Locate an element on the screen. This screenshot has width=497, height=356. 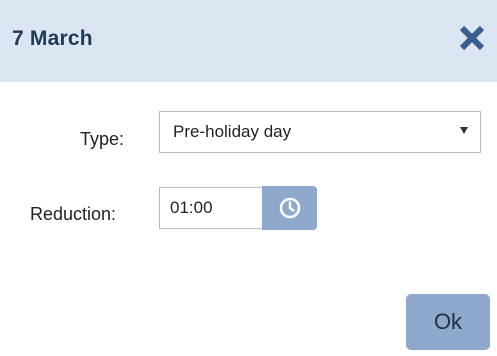
clock-icon is located at coordinates (290, 208).